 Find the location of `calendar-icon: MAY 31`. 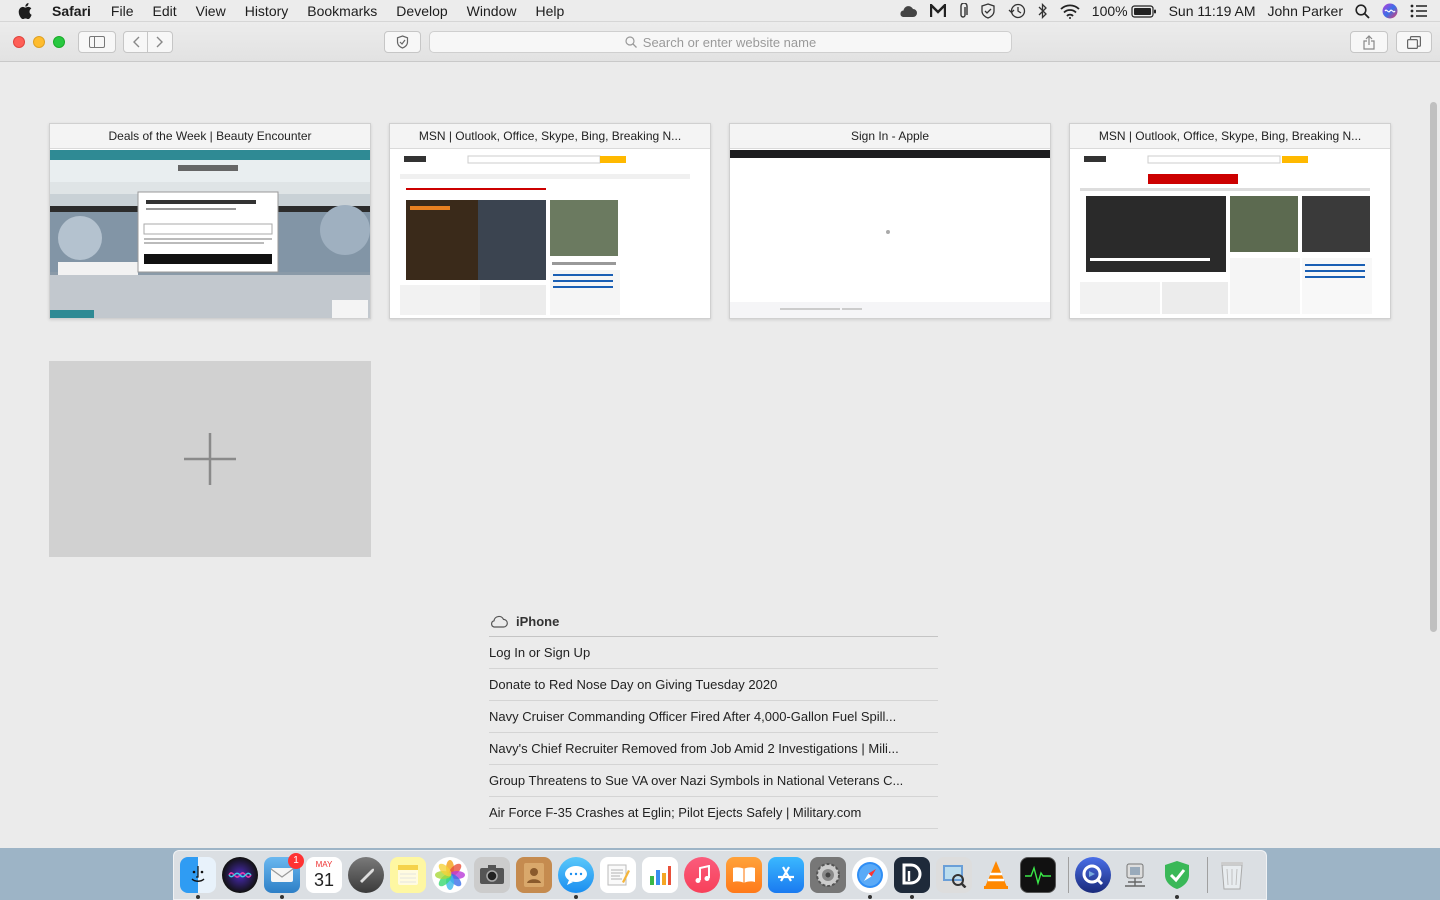

calendar-icon: MAY 31 is located at coordinates (324, 875).